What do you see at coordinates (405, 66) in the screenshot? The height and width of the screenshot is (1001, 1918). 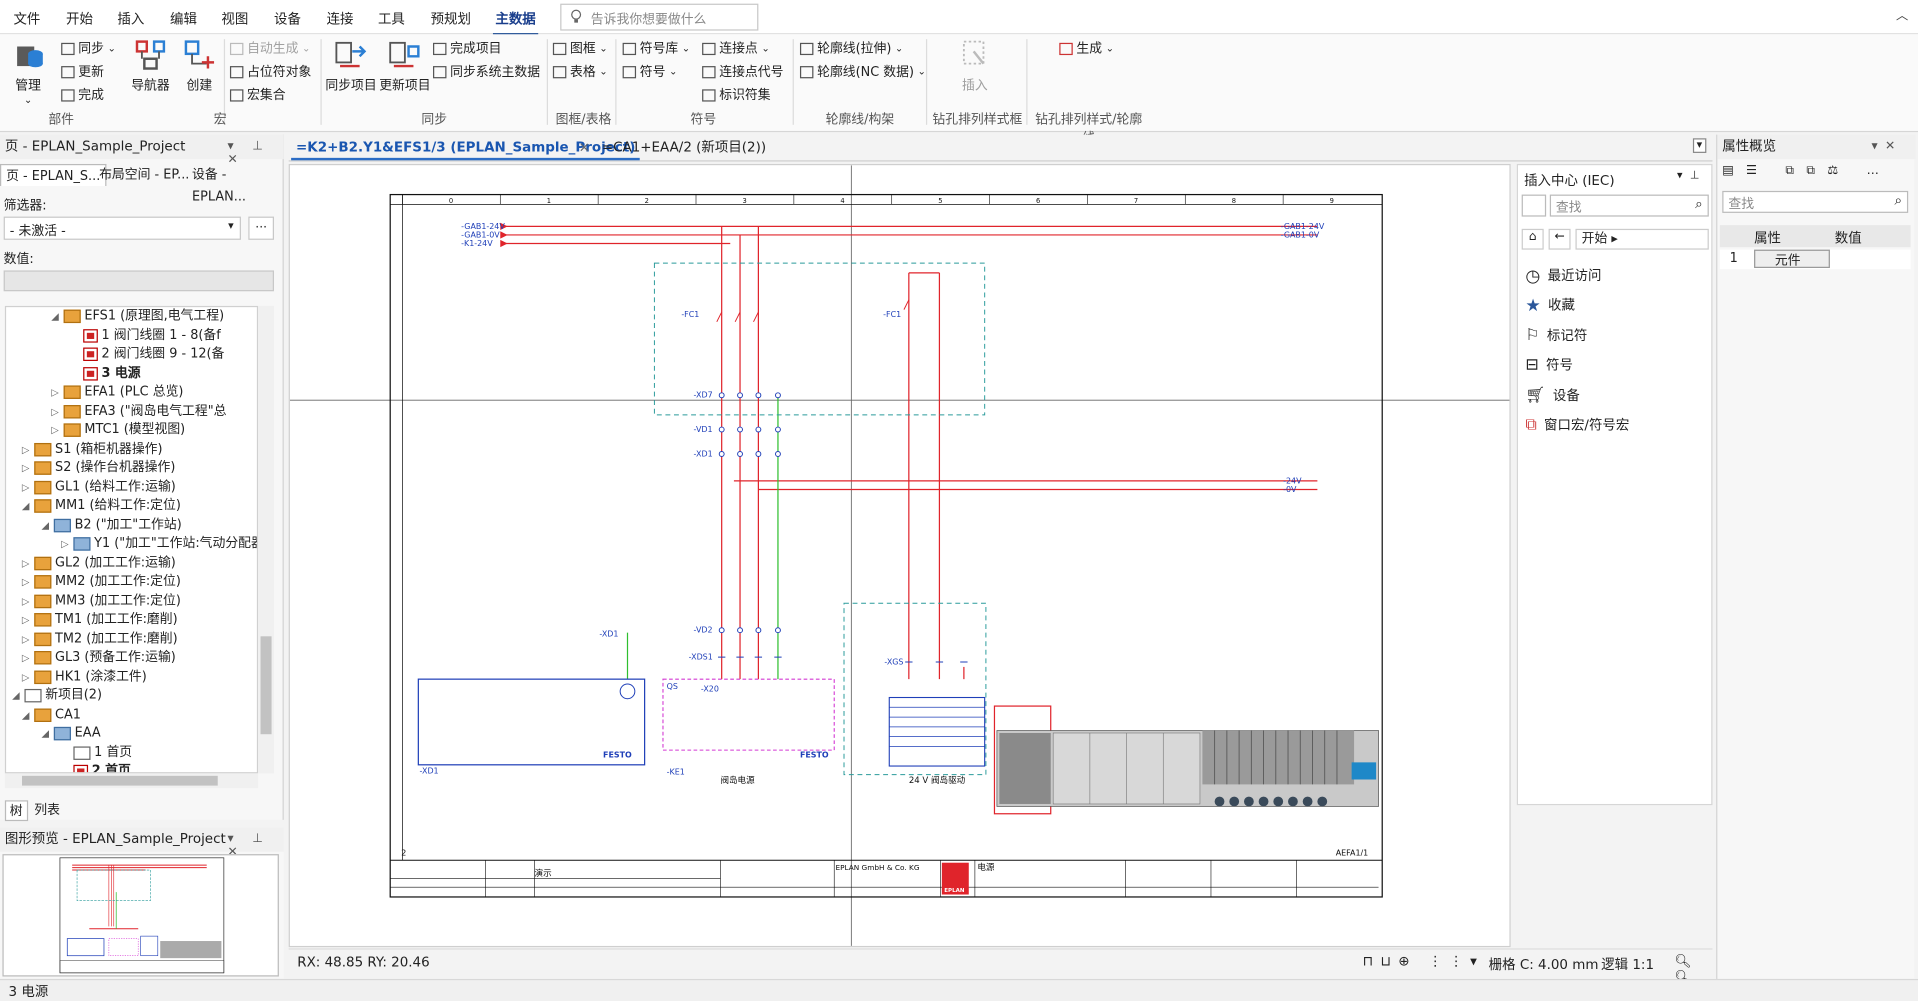 I see `update-project-button: 更新项目` at bounding box center [405, 66].